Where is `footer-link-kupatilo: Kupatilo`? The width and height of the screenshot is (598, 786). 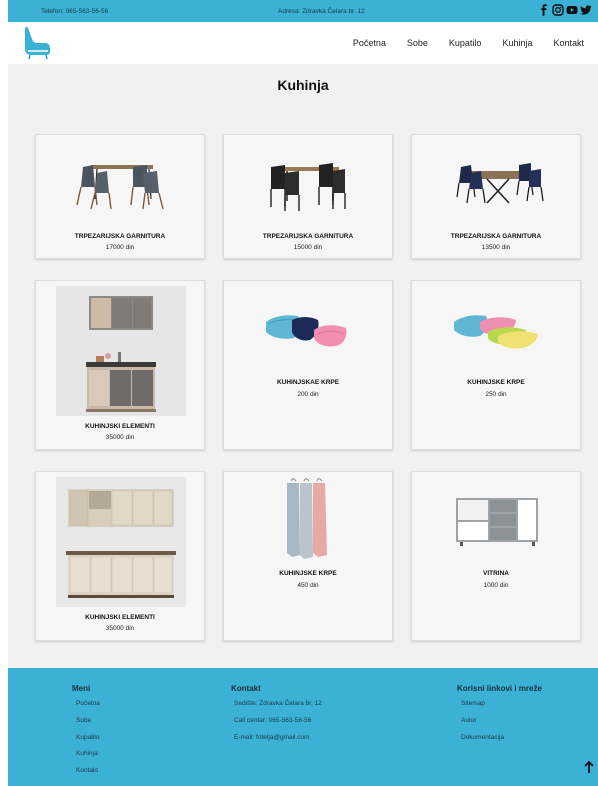
footer-link-kupatilo: Kupatilo is located at coordinates (88, 737).